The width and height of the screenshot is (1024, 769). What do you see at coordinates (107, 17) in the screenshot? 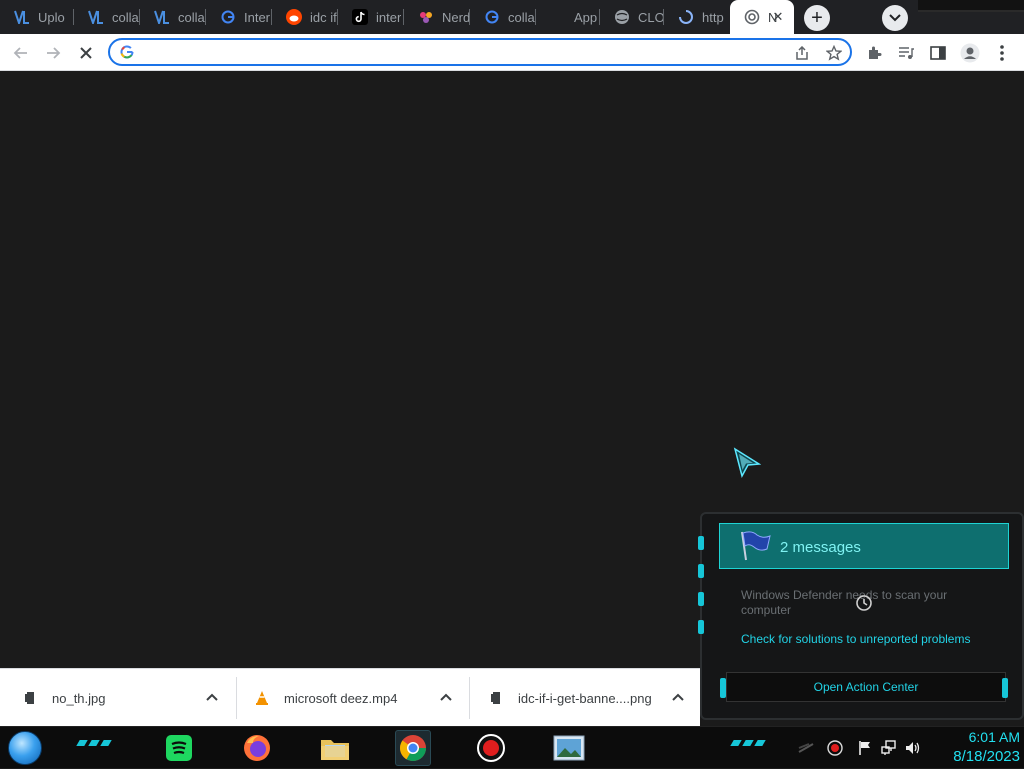
I see `tab-colla-1: colla` at bounding box center [107, 17].